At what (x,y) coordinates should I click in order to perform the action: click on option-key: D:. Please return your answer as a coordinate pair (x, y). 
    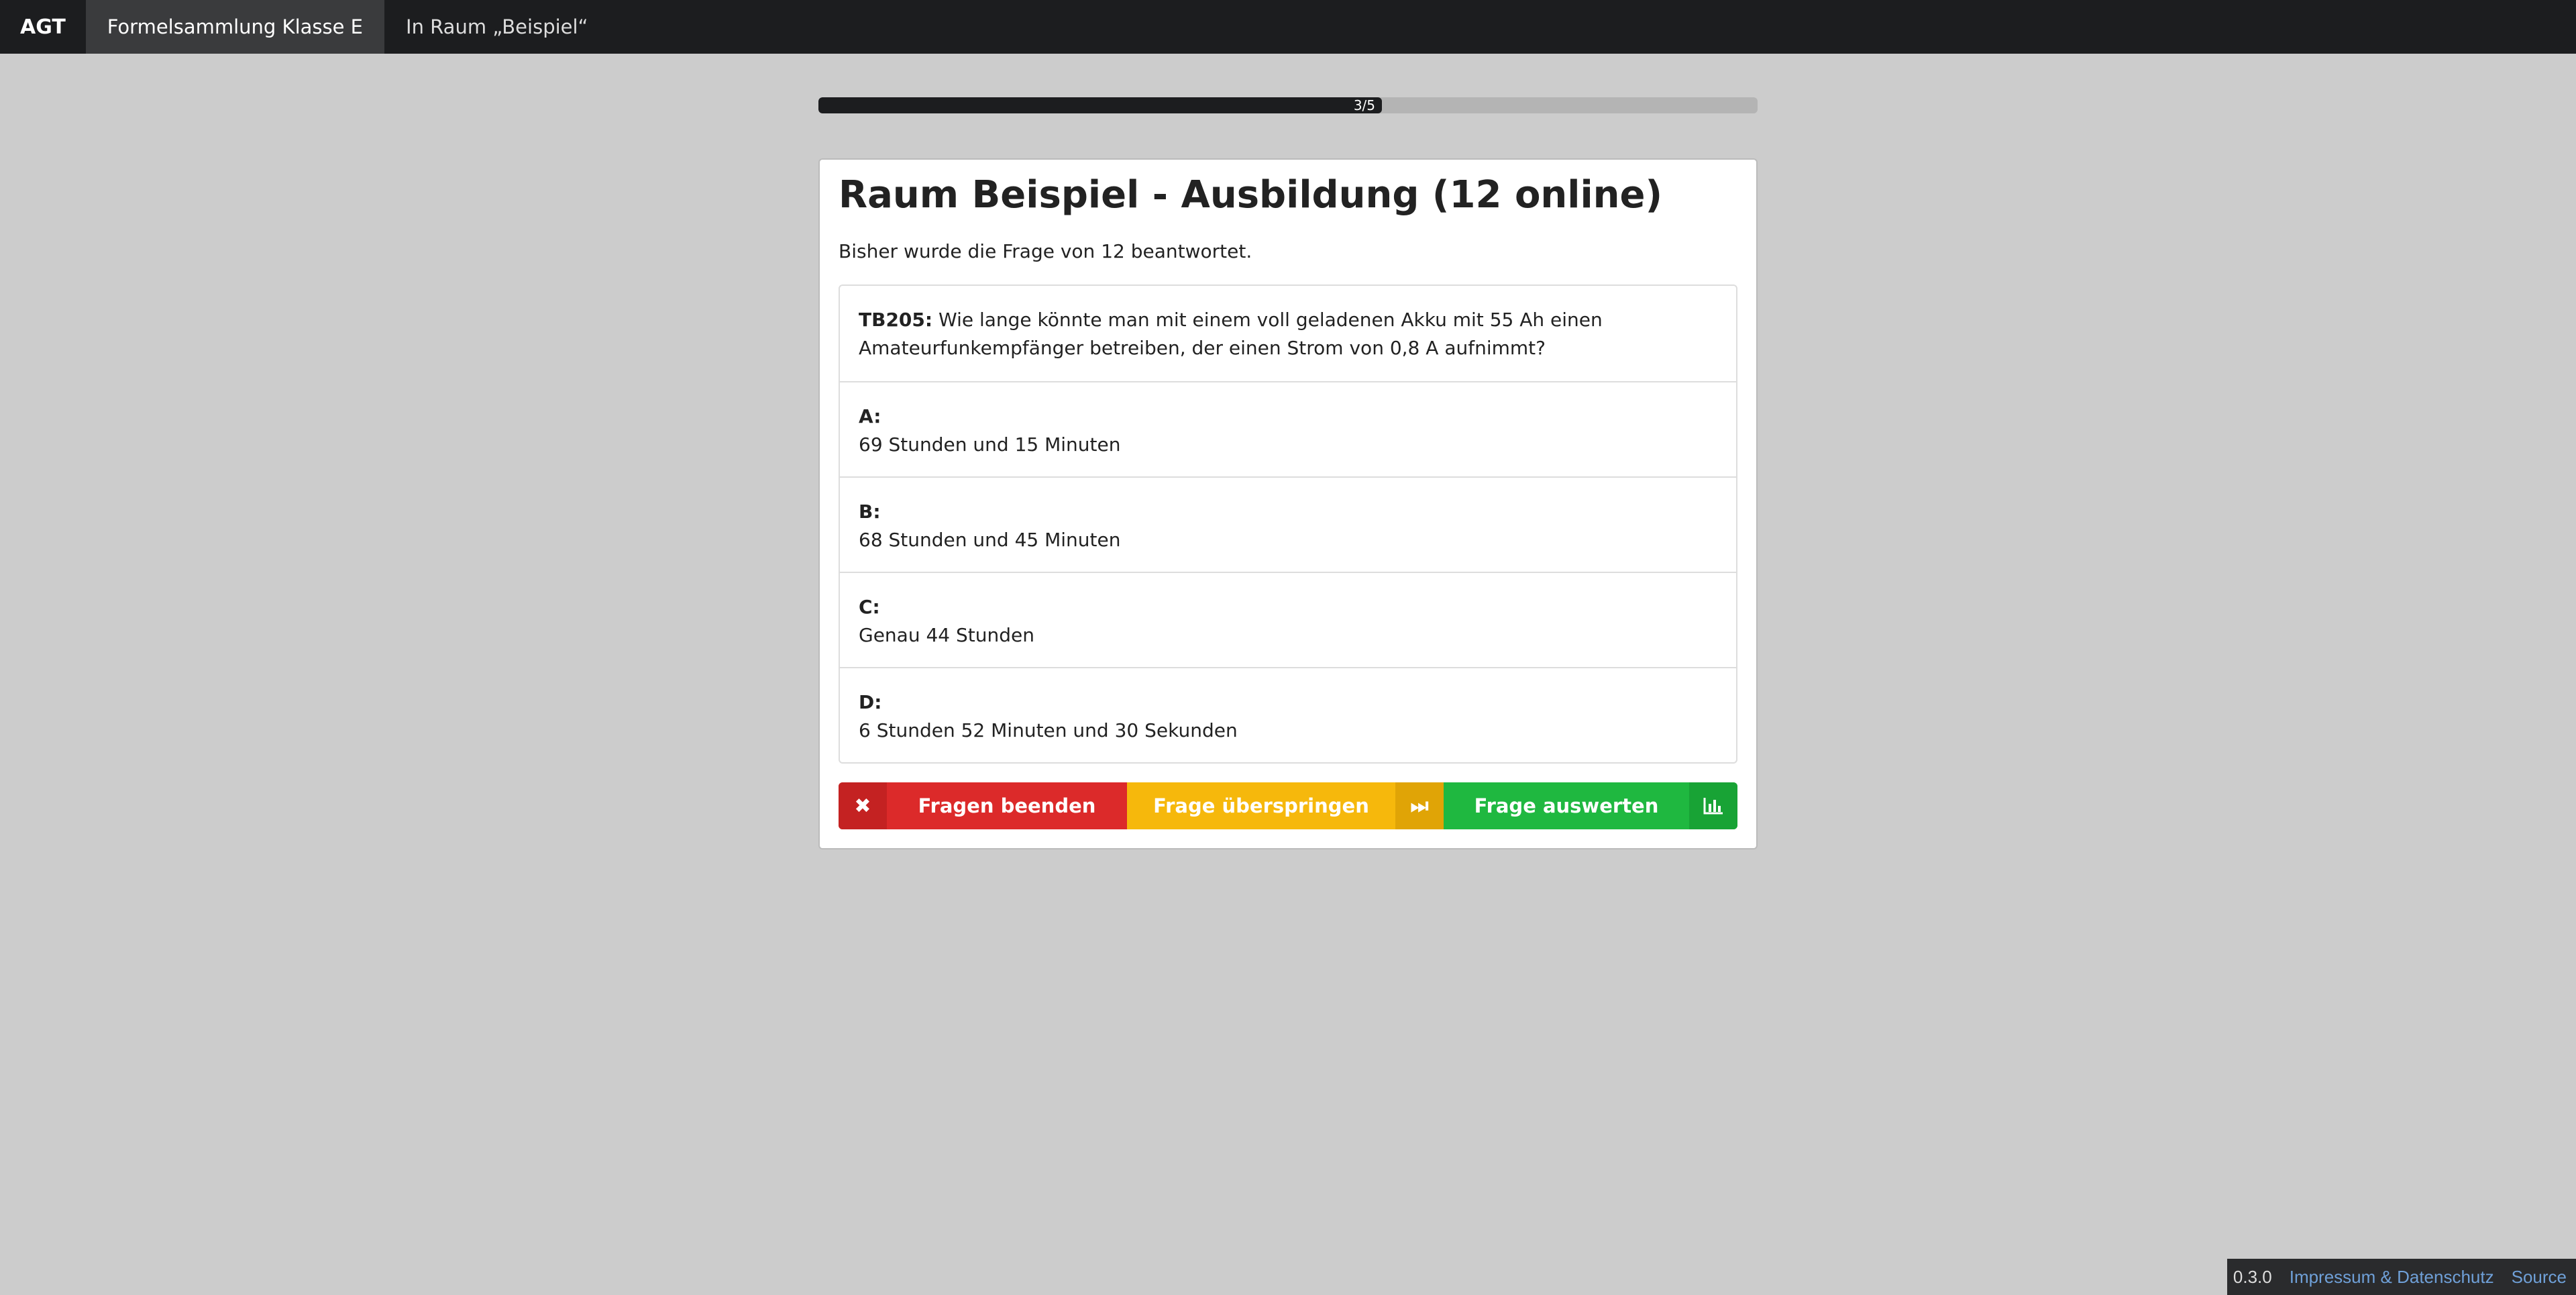
    Looking at the image, I should click on (870, 702).